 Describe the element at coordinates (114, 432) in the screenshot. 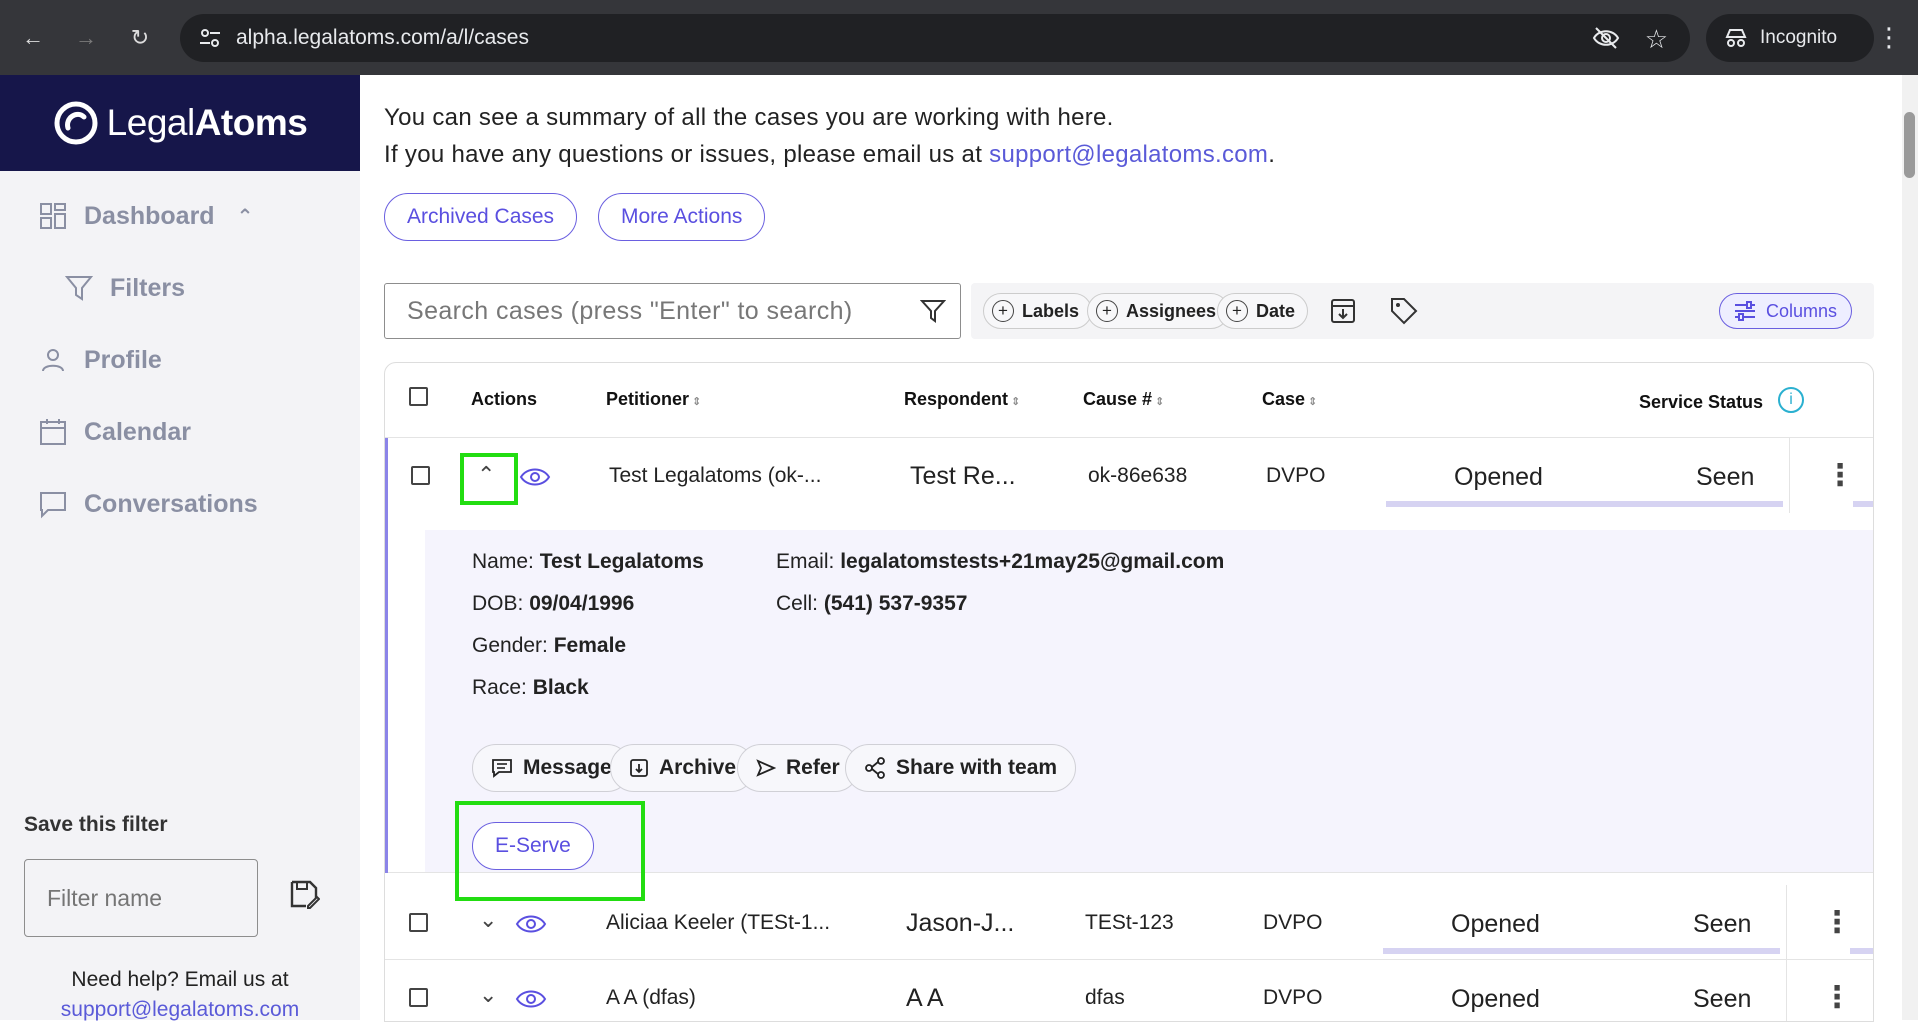

I see `sidebar-item-calendar: Calendar` at that location.